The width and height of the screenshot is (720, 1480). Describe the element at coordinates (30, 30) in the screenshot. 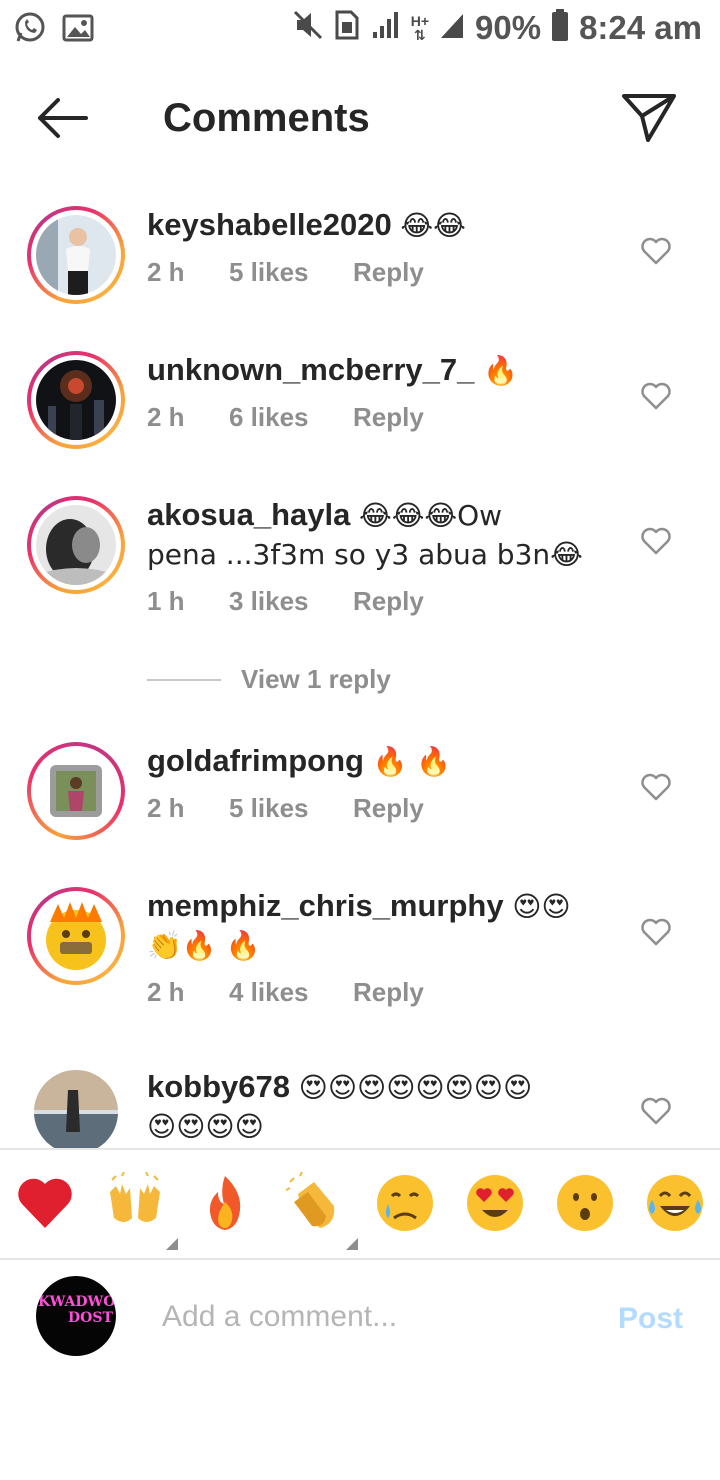

I see `whatsapp-icon` at that location.